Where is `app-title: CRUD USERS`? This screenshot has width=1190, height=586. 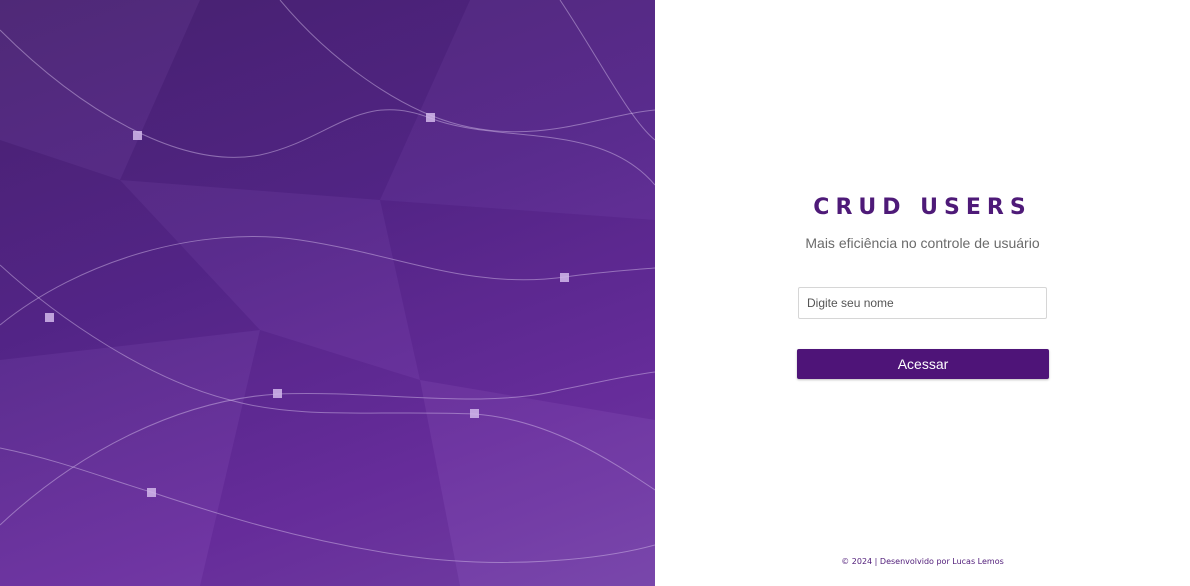 app-title: CRUD USERS is located at coordinates (922, 207).